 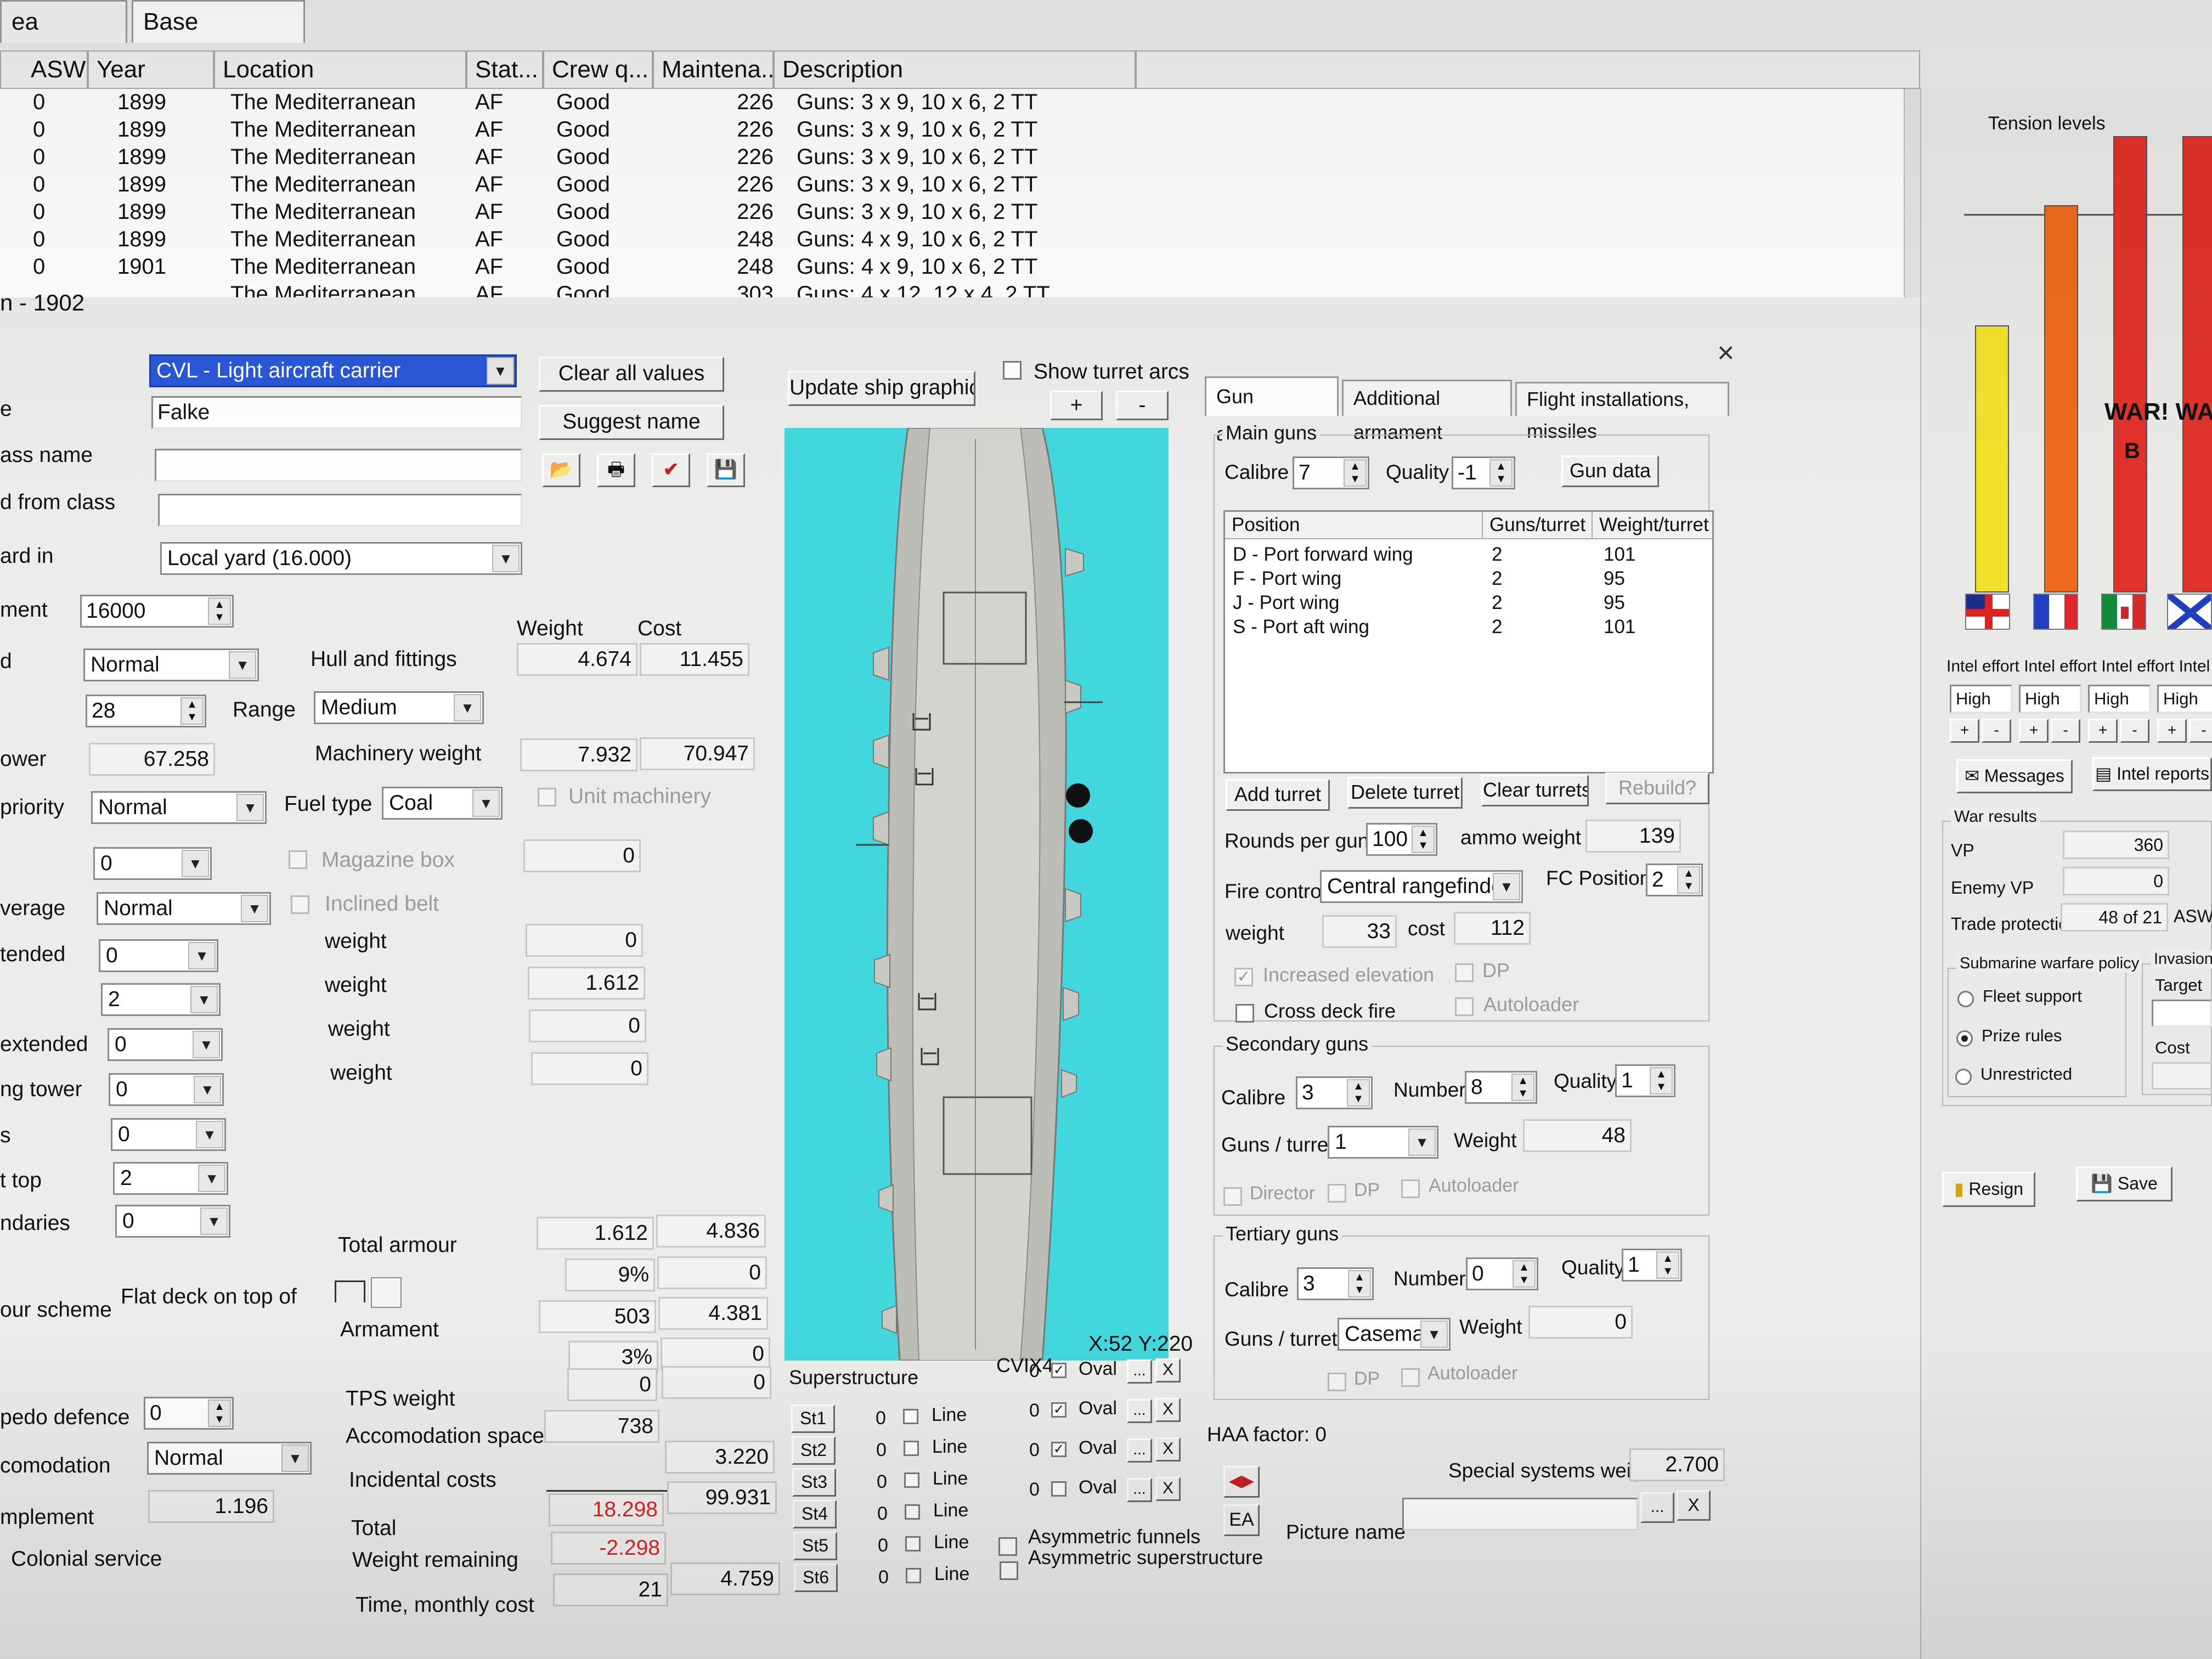 What do you see at coordinates (1383, 1142) in the screenshot?
I see `sec-guns-turret-select: 1 ▼` at bounding box center [1383, 1142].